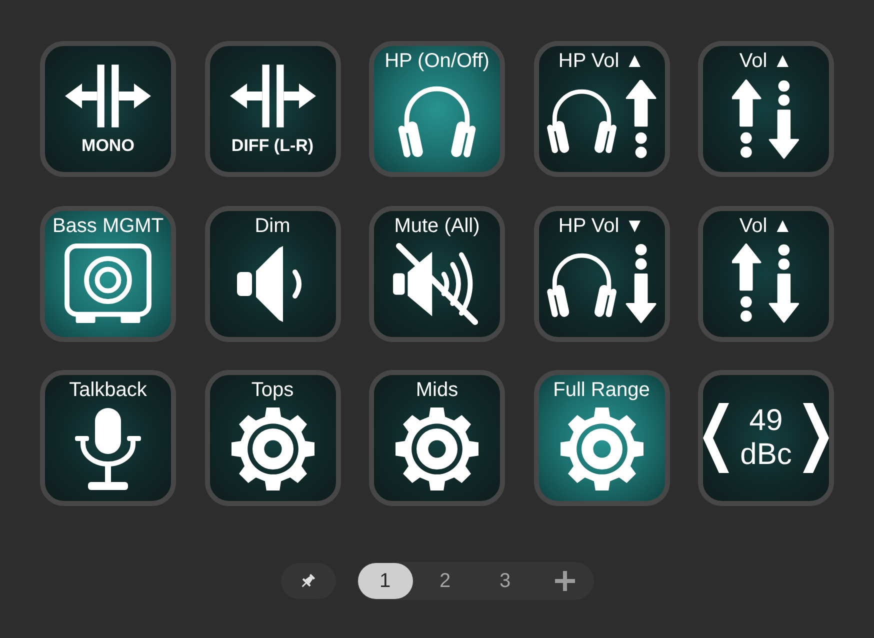  Describe the element at coordinates (602, 284) in the screenshot. I see `headphones-down-arrow-icon` at that location.